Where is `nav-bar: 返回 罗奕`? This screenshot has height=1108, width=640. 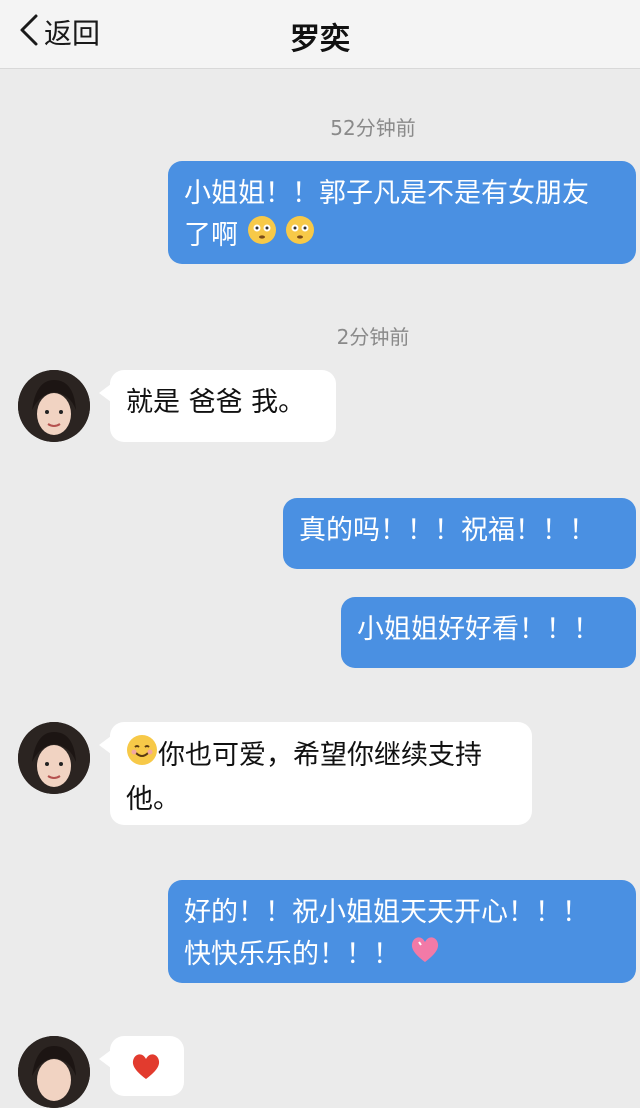 nav-bar: 返回 罗奕 is located at coordinates (320, 34).